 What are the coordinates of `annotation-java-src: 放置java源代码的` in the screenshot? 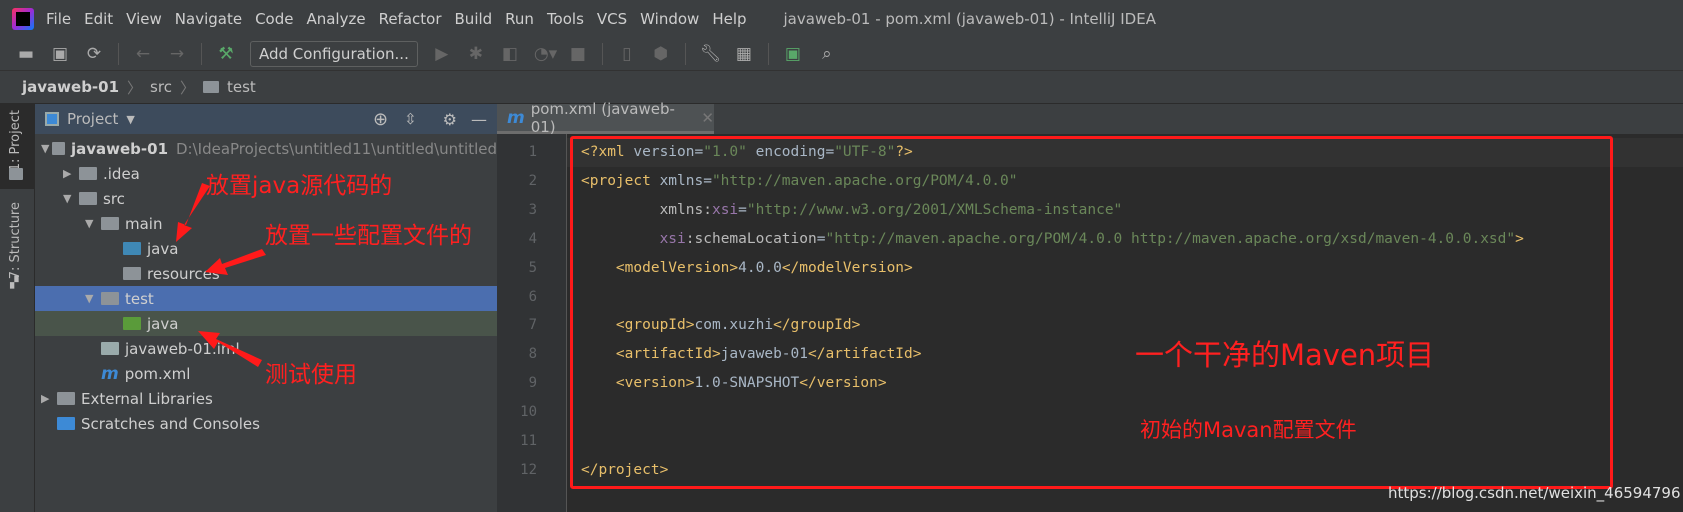 It's located at (299, 186).